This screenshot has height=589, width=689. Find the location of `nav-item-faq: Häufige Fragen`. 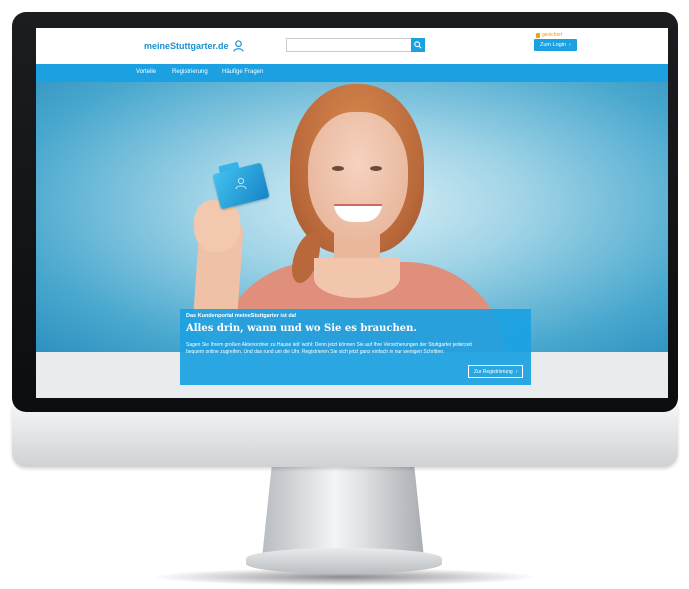

nav-item-faq: Häufige Fragen is located at coordinates (242, 72).